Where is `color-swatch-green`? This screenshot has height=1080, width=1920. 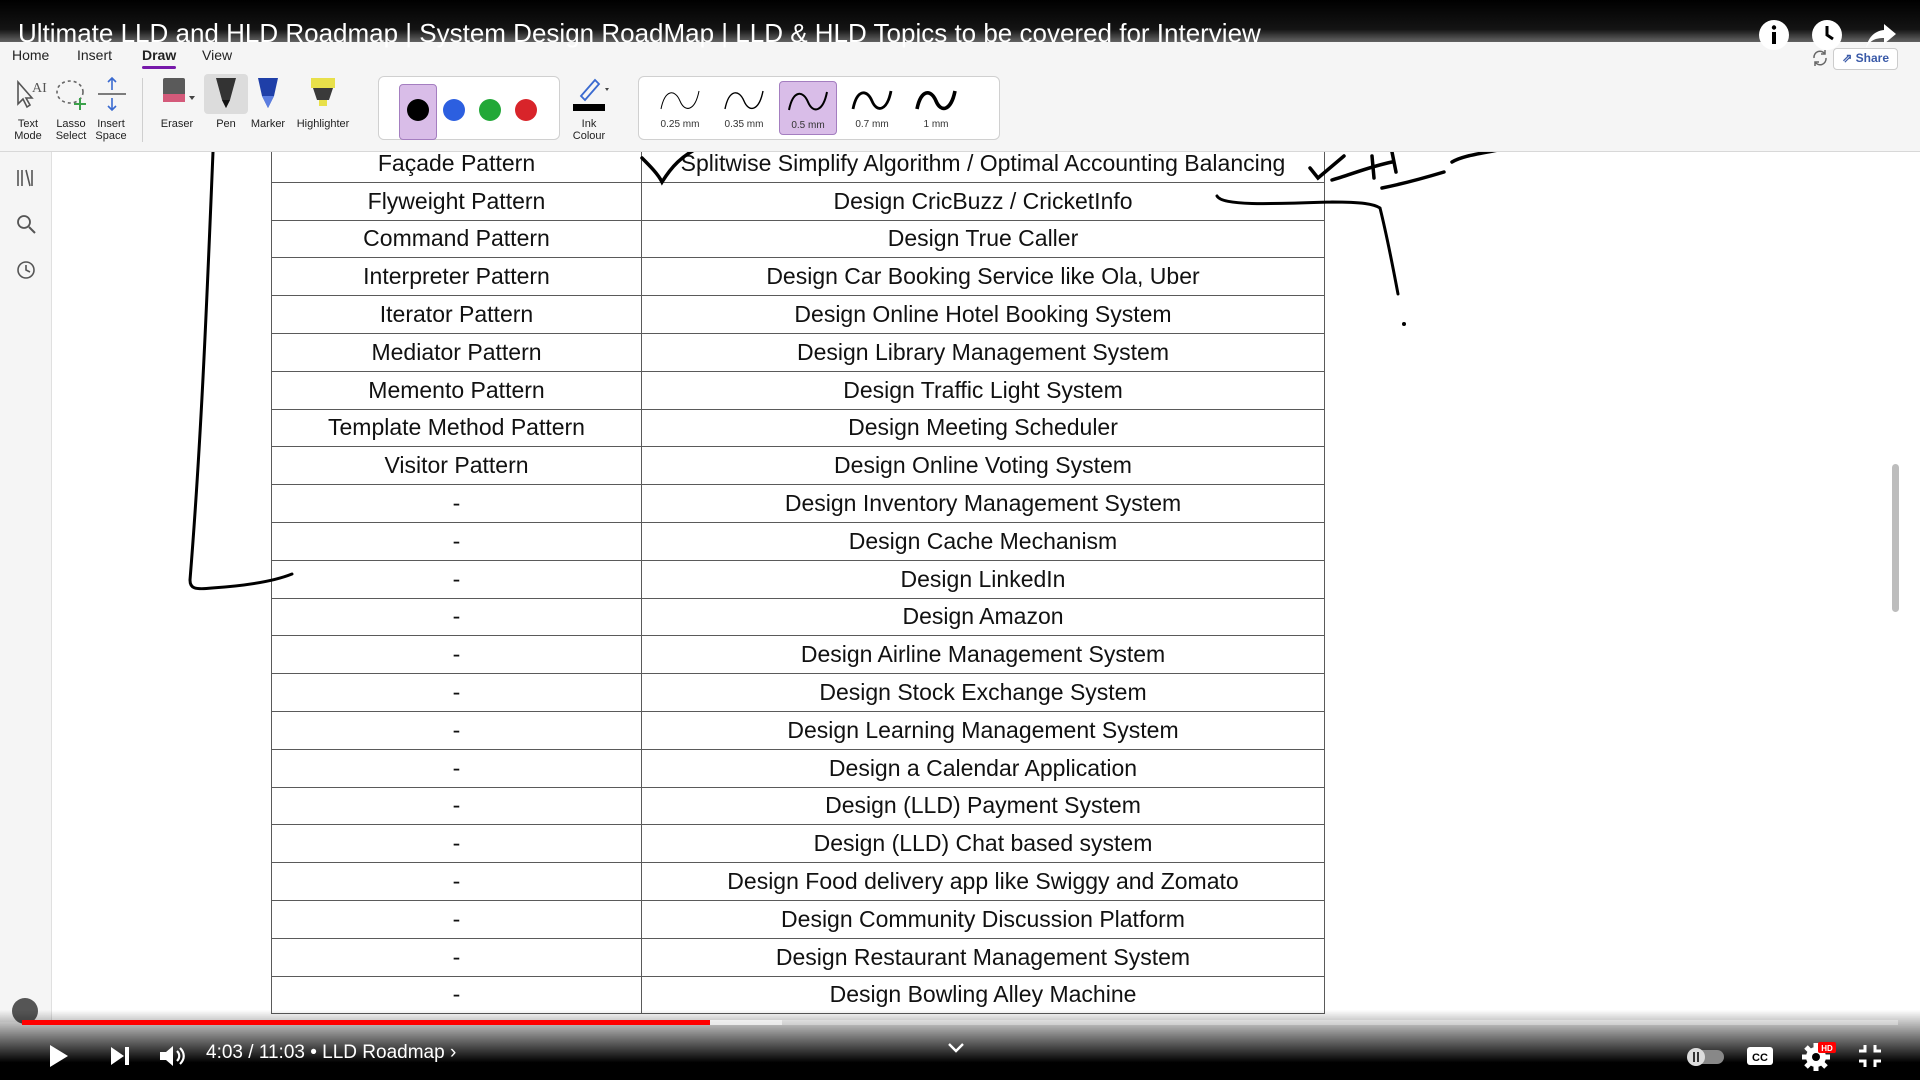
color-swatch-green is located at coordinates (490, 110).